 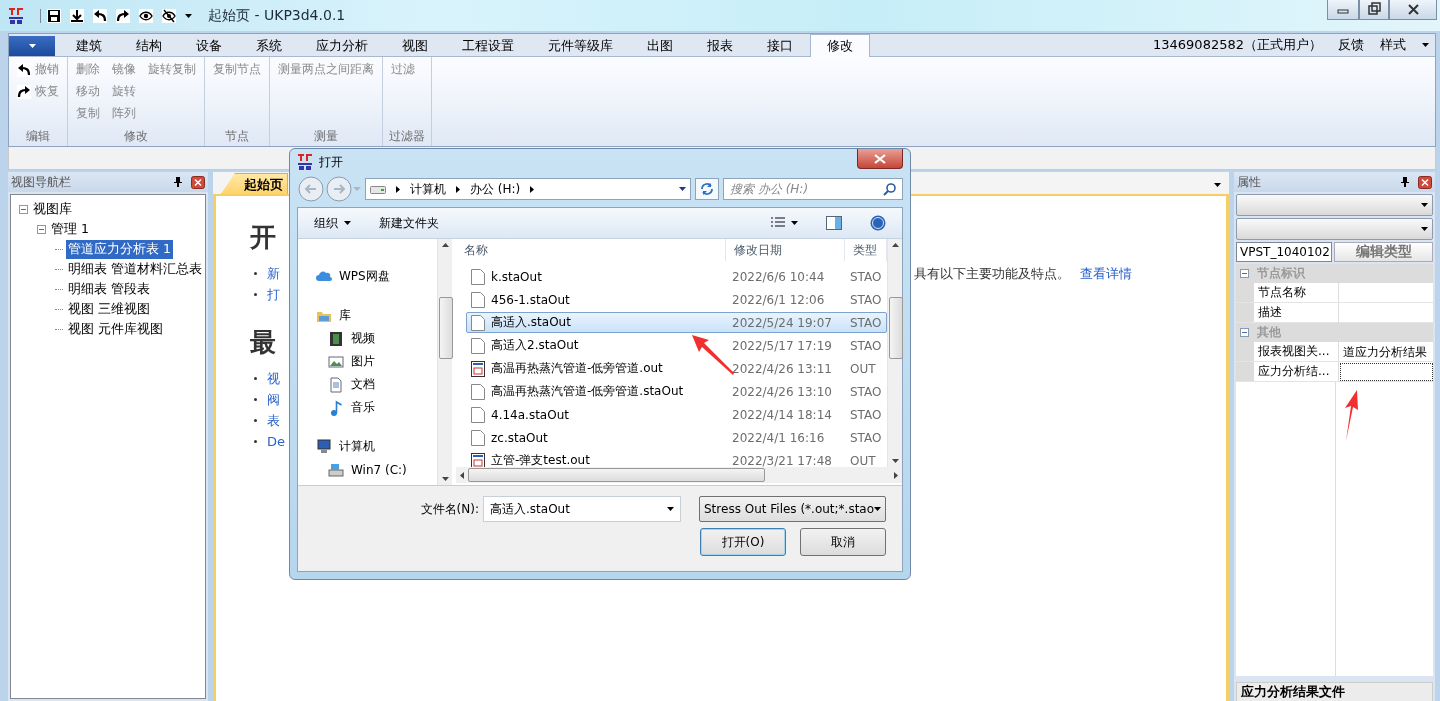 What do you see at coordinates (1106, 273) in the screenshot?
I see `details-link: 查看详情` at bounding box center [1106, 273].